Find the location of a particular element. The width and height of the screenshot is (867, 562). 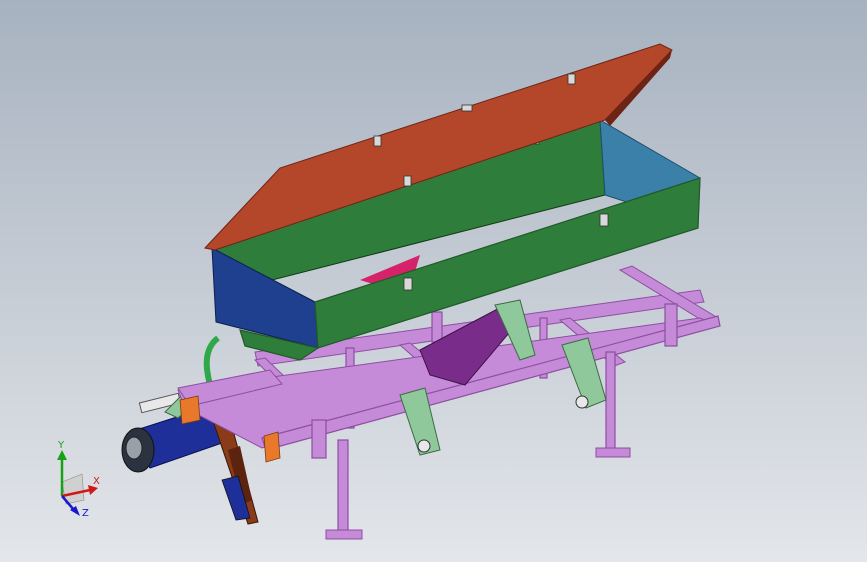

y-axis-label: Y is located at coordinates (61, 445).